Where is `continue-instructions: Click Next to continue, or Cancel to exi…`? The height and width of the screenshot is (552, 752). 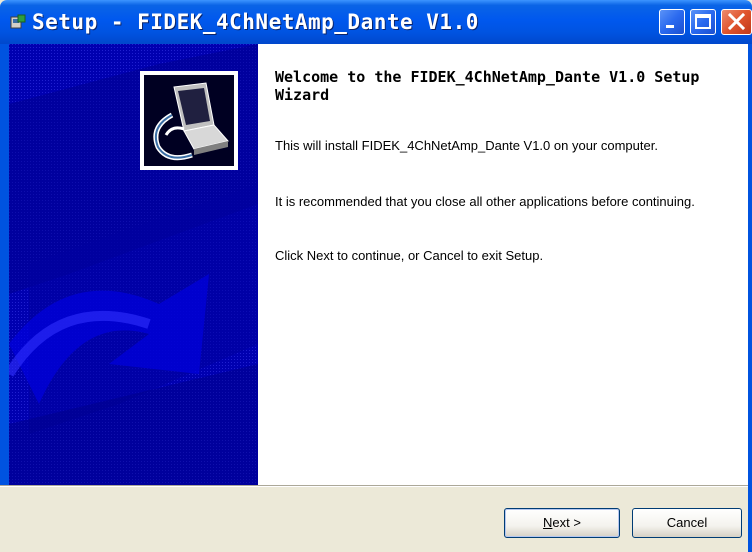
continue-instructions: Click Next to continue, or Cancel to exi… is located at coordinates (409, 255).